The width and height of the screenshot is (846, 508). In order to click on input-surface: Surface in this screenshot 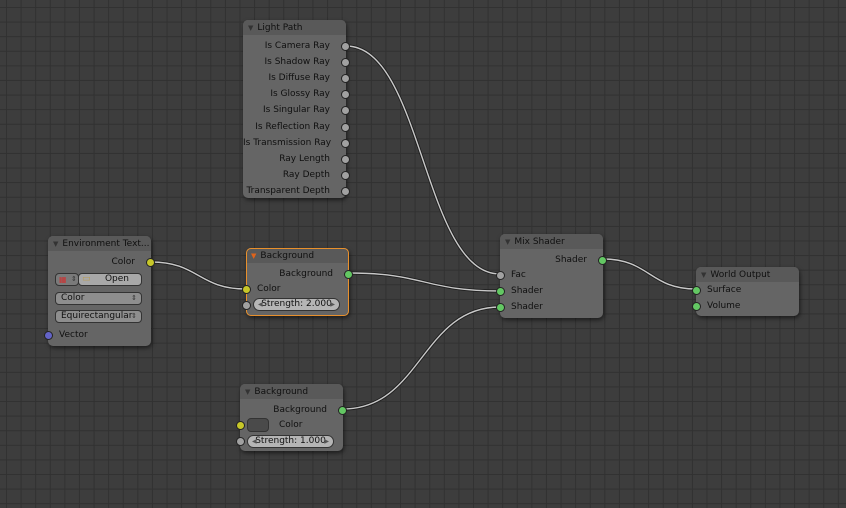, I will do `click(745, 290)`.